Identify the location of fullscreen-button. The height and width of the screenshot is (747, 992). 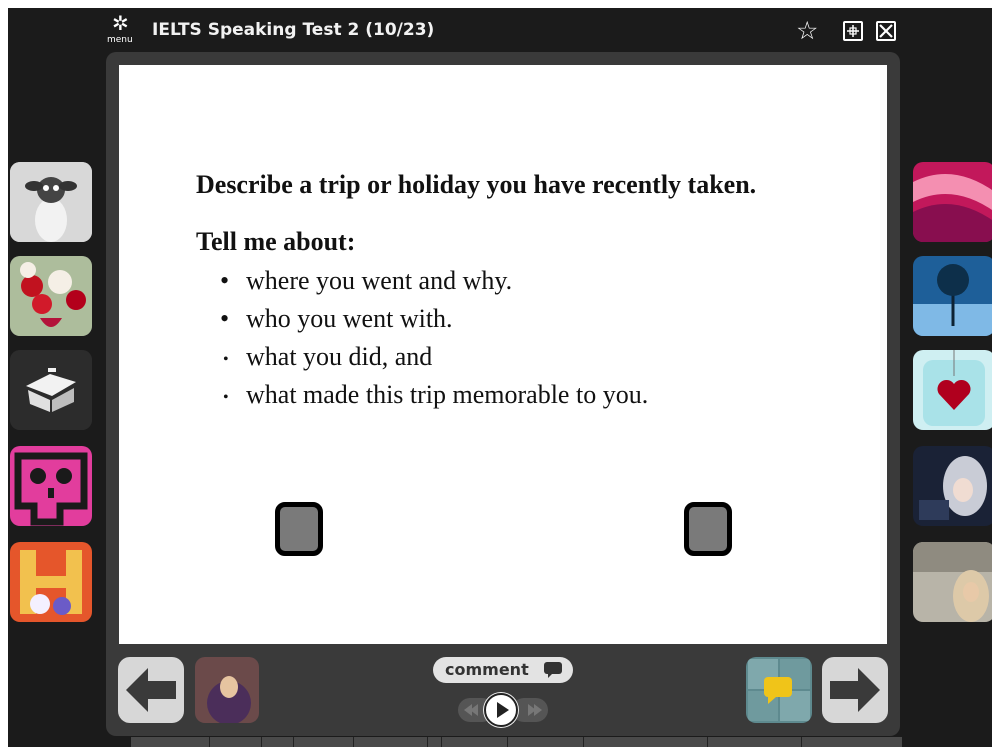
(853, 31).